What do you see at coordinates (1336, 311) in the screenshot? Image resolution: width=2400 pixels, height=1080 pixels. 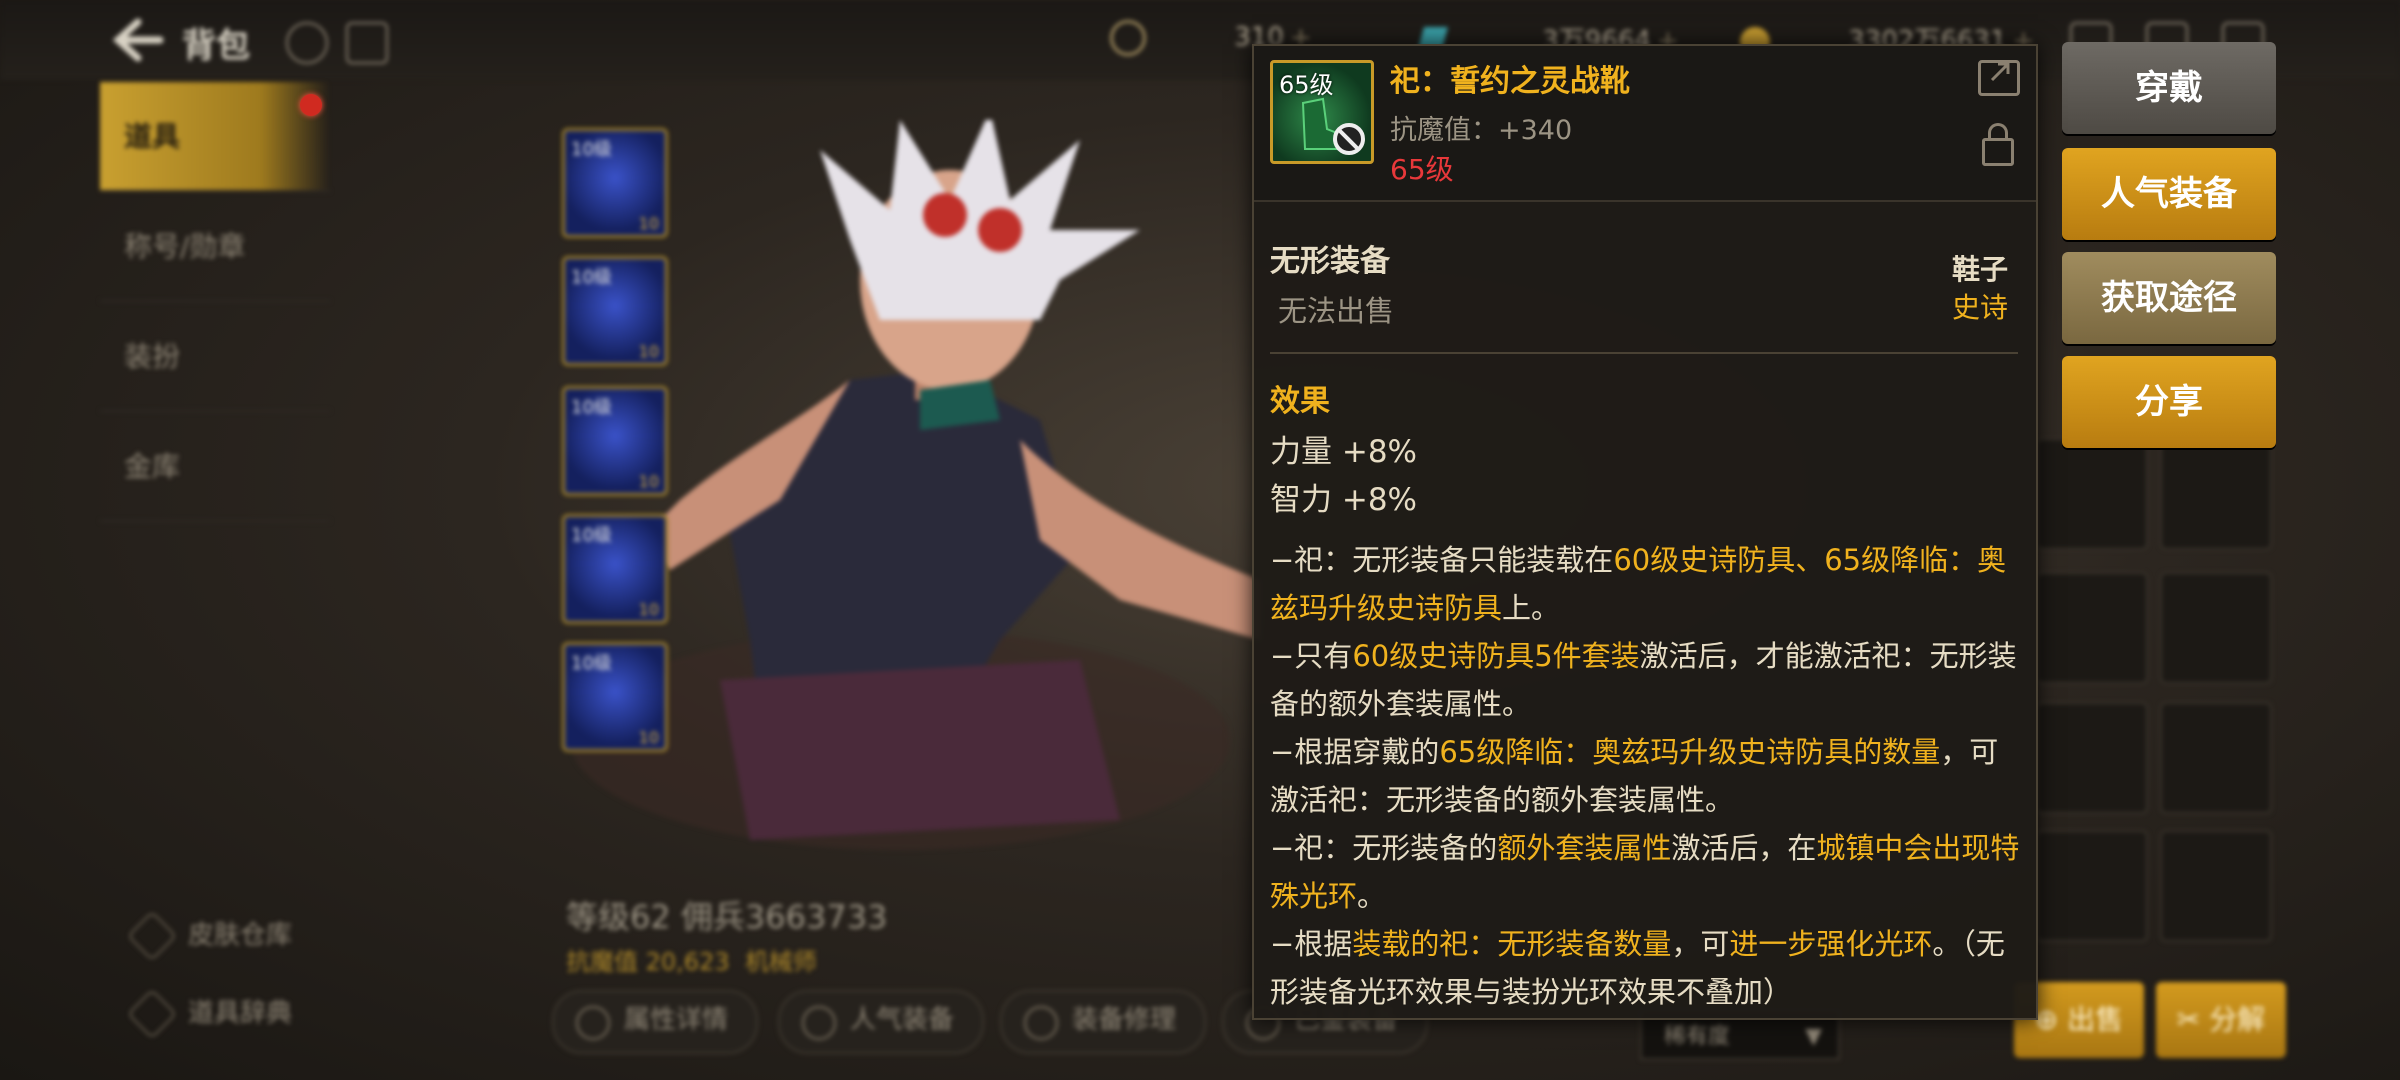 I see `no-sell-text: 无法出售` at bounding box center [1336, 311].